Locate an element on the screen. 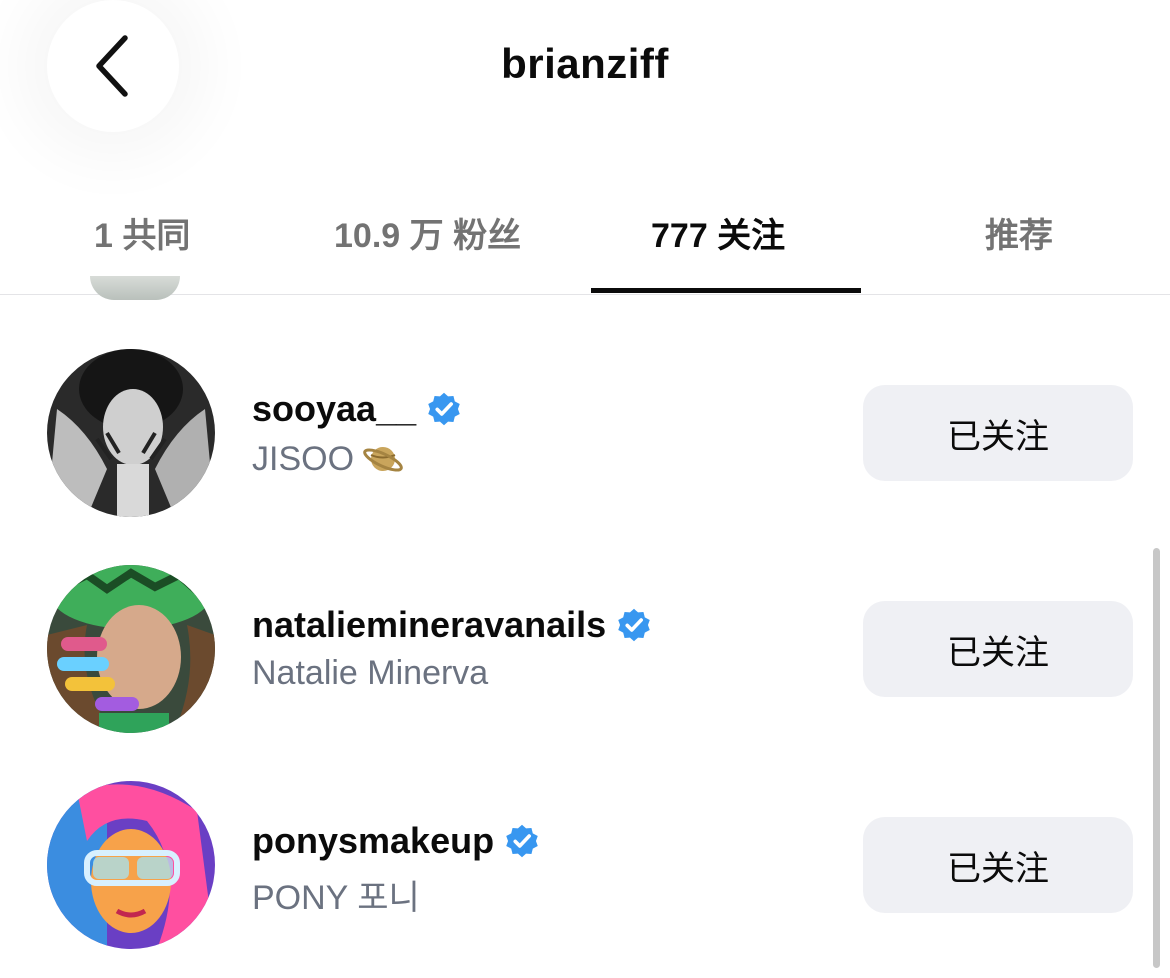 This screenshot has height=978, width=1170. username: nataliemineravanails is located at coordinates (429, 625).